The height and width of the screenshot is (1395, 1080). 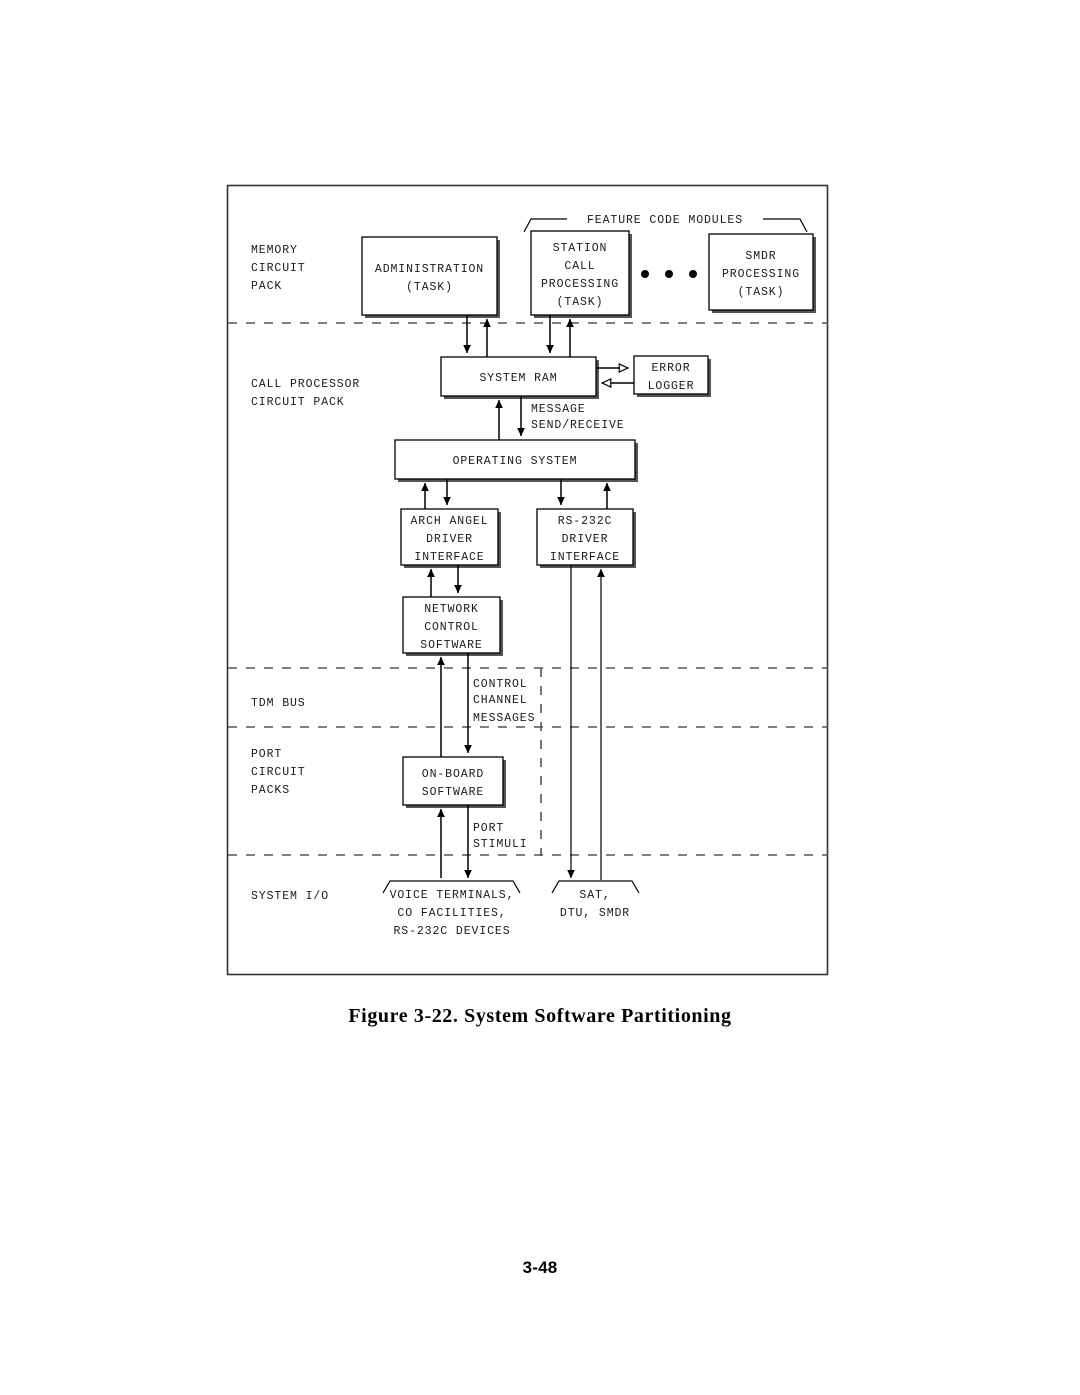 What do you see at coordinates (669, 274) in the screenshot?
I see `ellipsis-dots` at bounding box center [669, 274].